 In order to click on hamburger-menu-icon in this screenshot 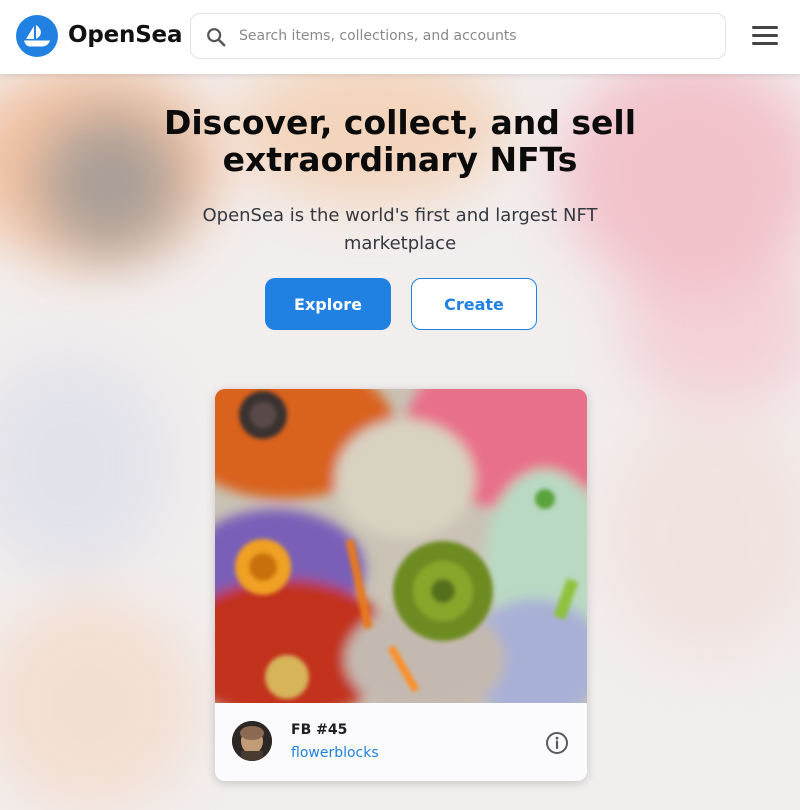, I will do `click(765, 36)`.